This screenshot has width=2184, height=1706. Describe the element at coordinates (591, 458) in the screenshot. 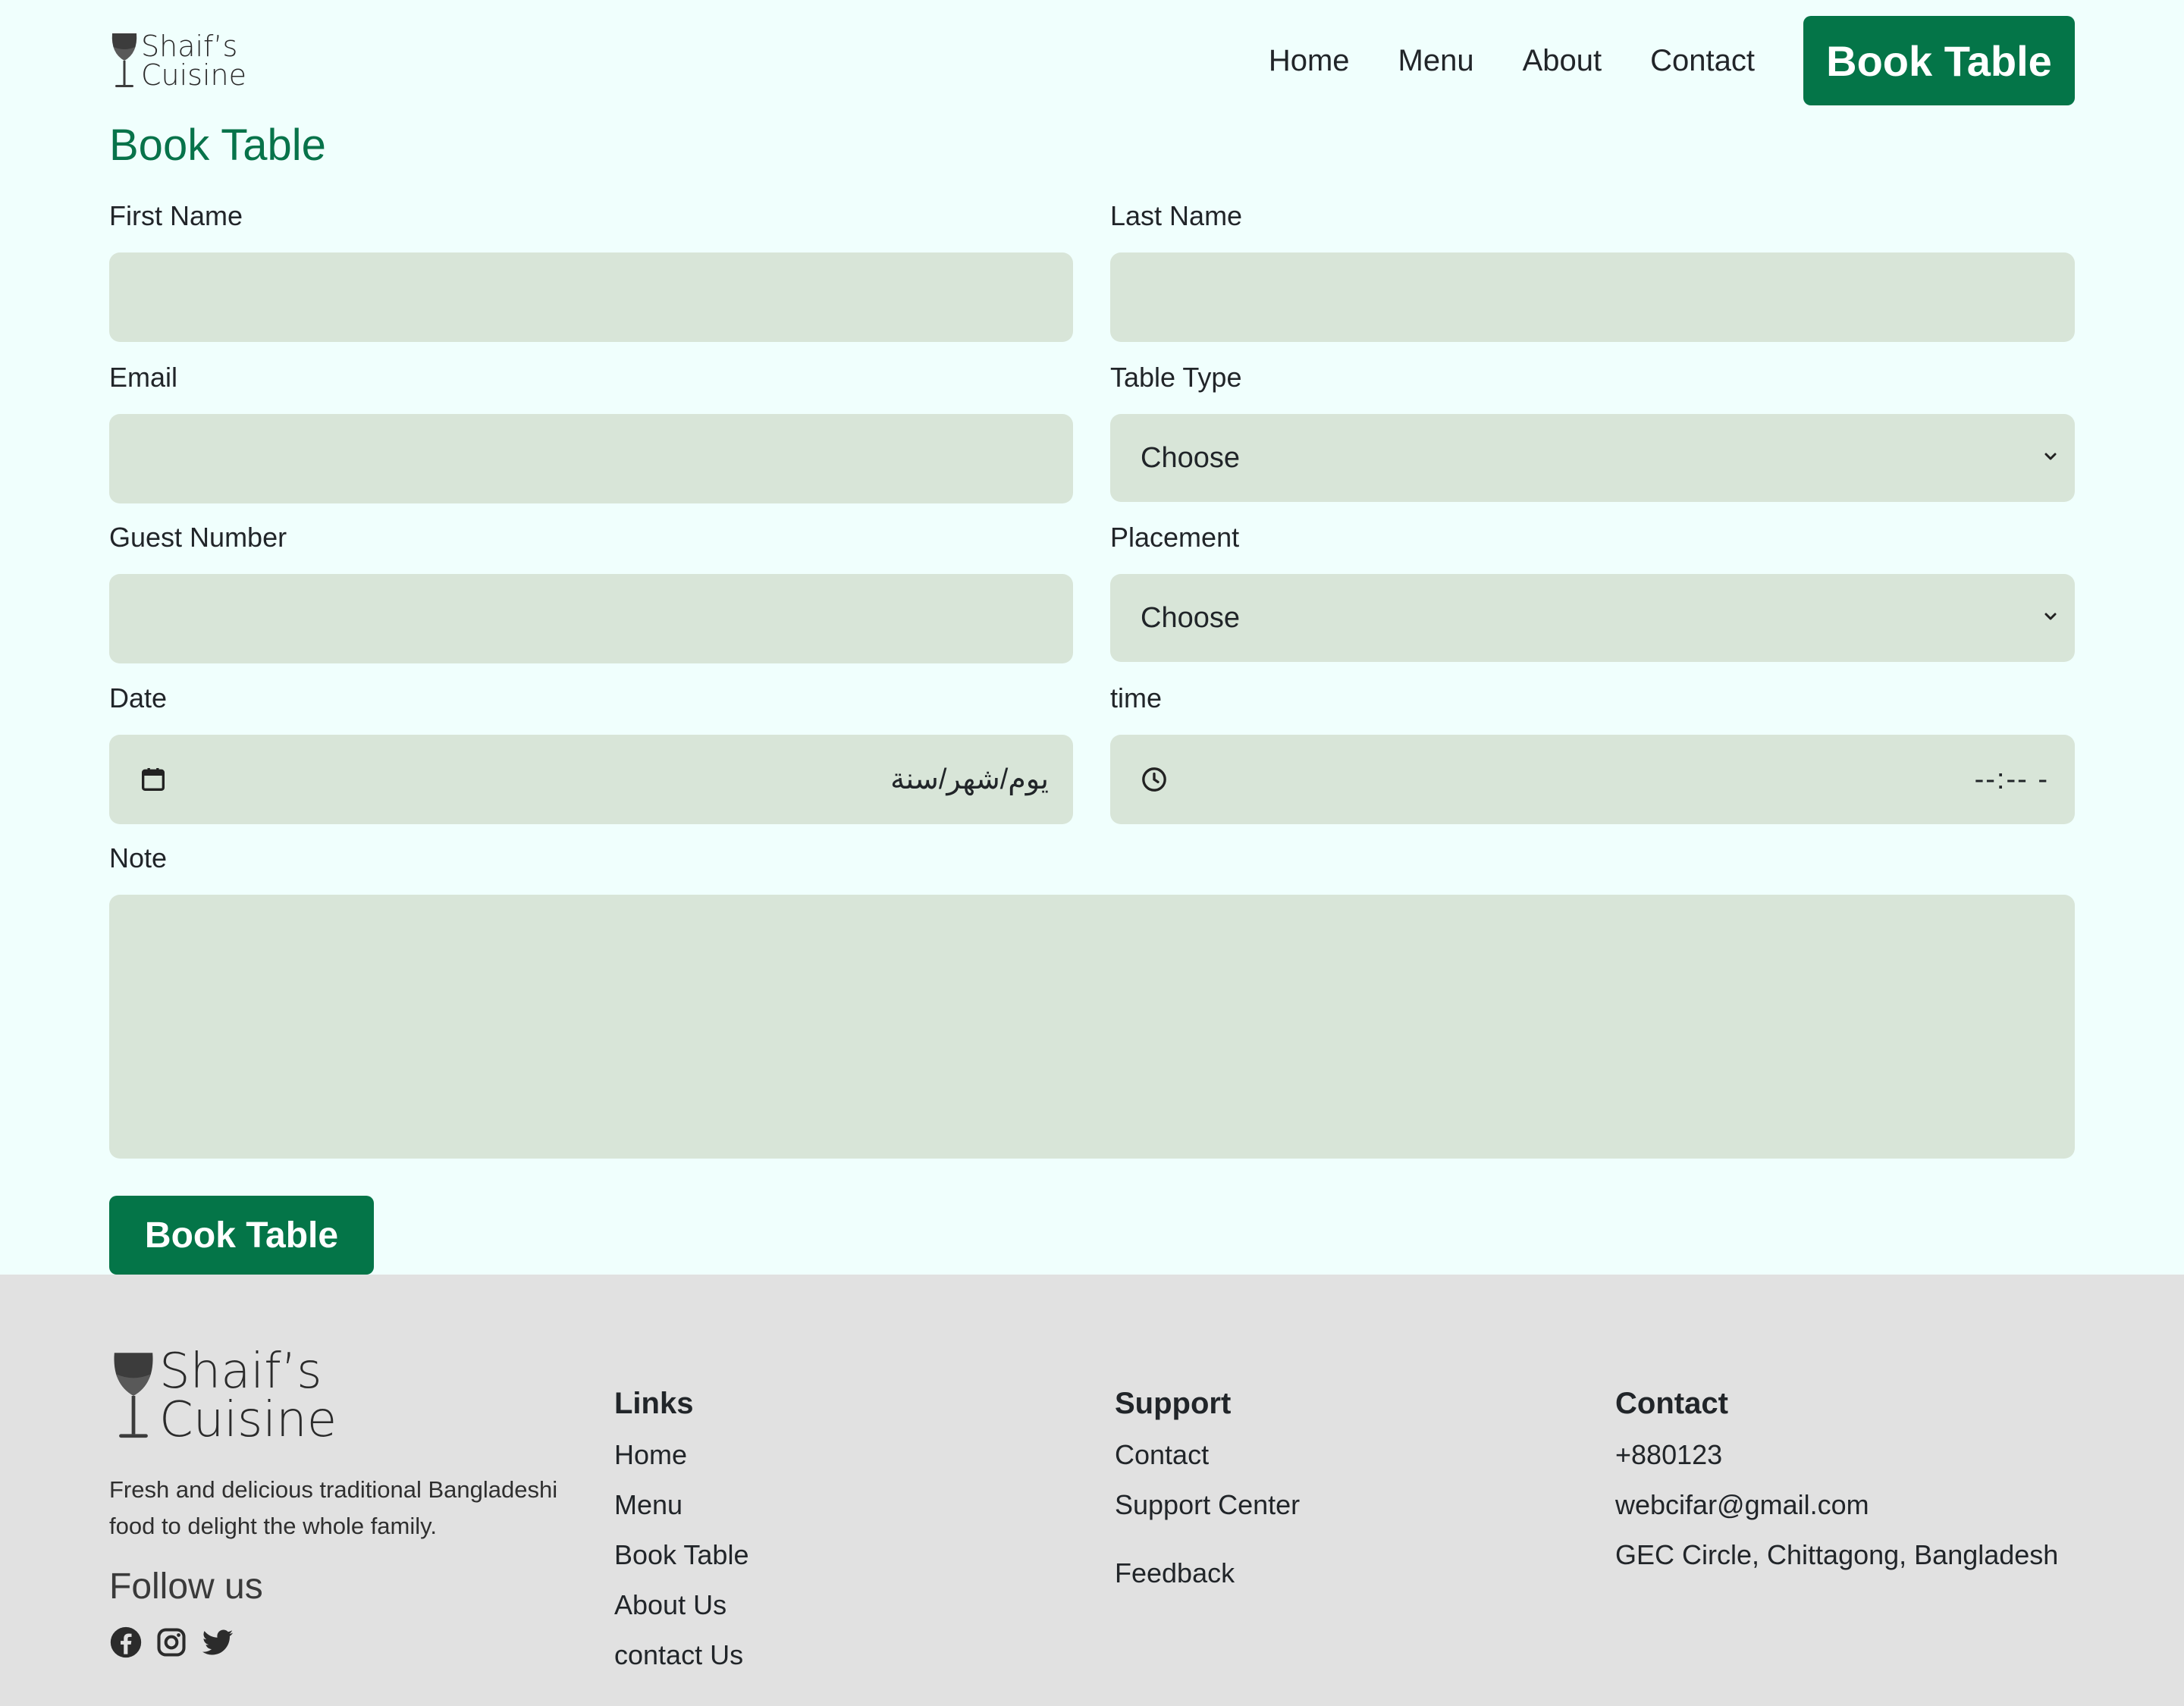

I see `email-input` at that location.